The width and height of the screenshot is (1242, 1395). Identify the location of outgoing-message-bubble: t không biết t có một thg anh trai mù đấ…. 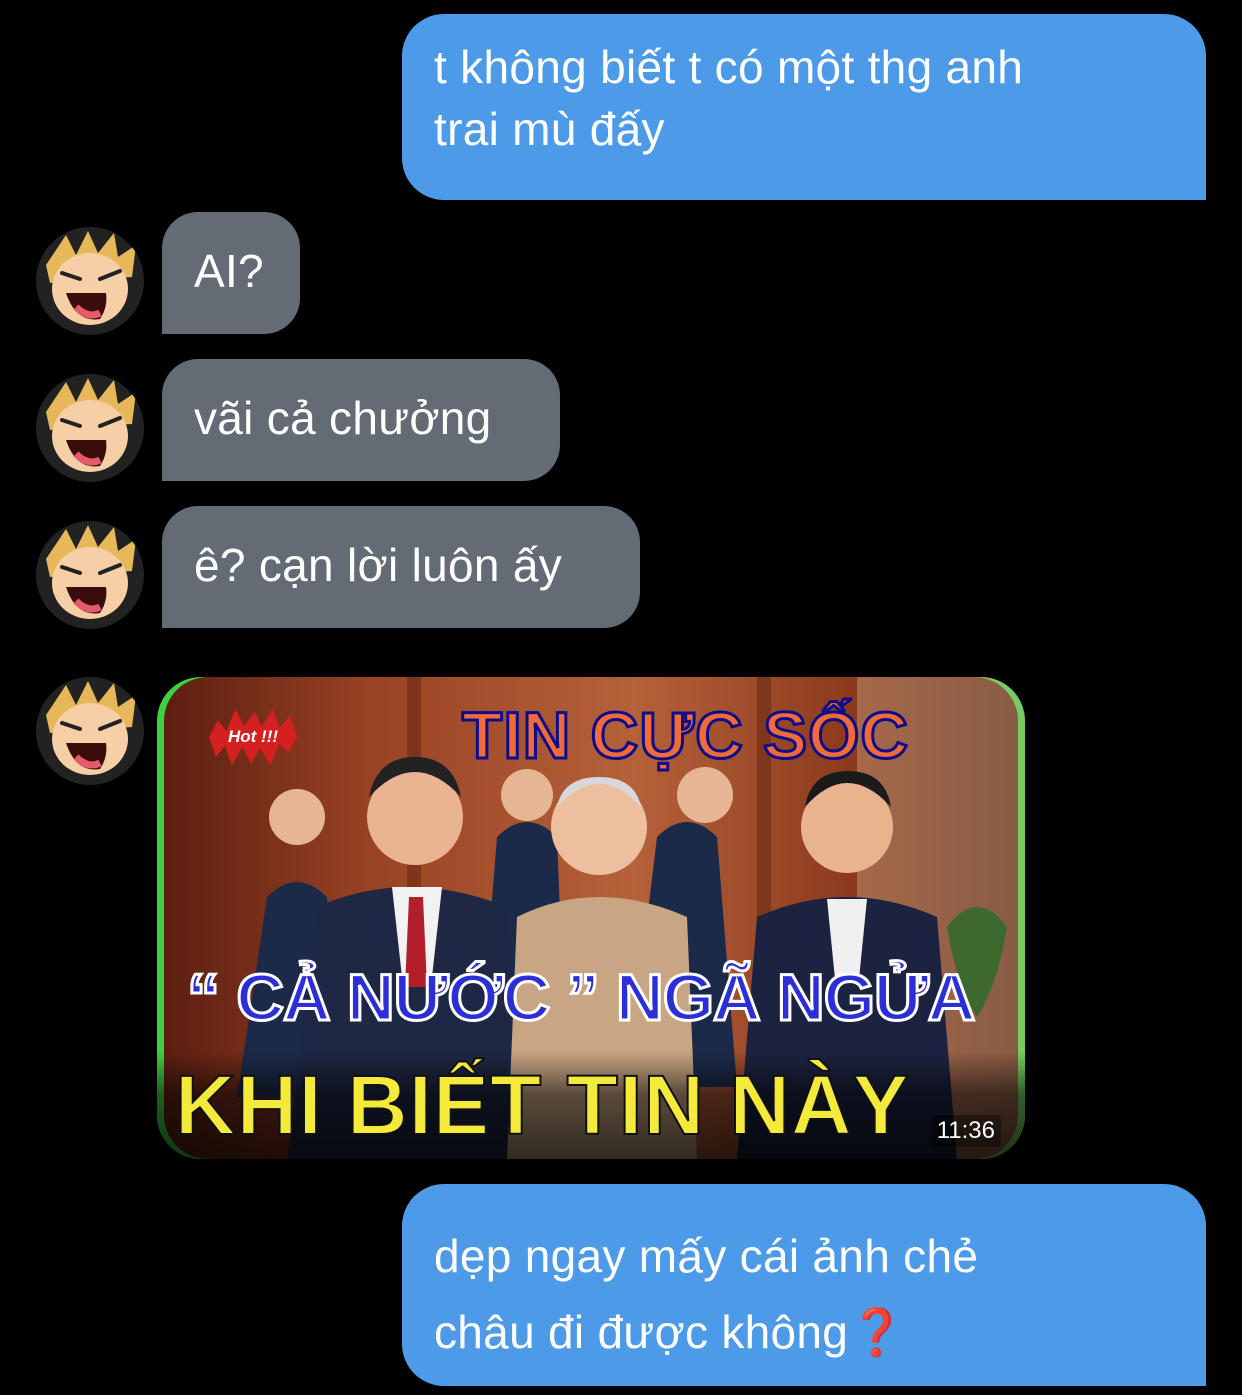
(804, 107).